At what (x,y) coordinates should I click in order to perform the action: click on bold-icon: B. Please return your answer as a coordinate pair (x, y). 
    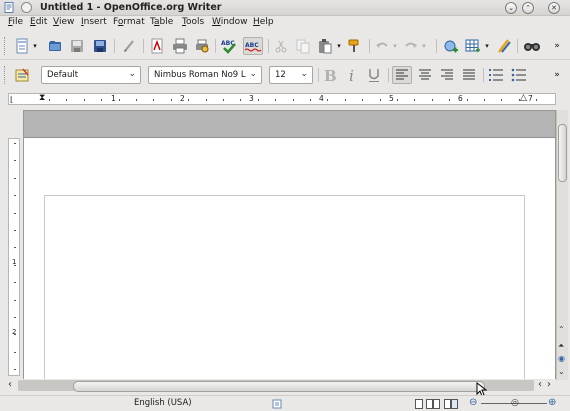
    Looking at the image, I should click on (330, 75).